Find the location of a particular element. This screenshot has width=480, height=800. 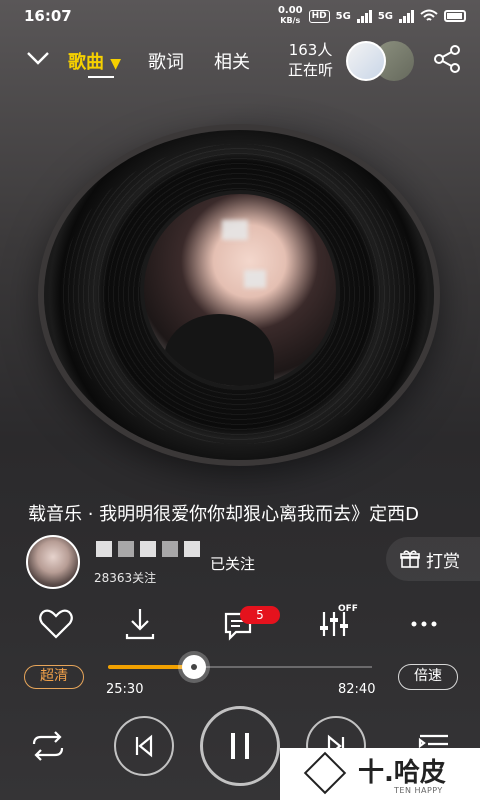

progress-thumb is located at coordinates (194, 667).